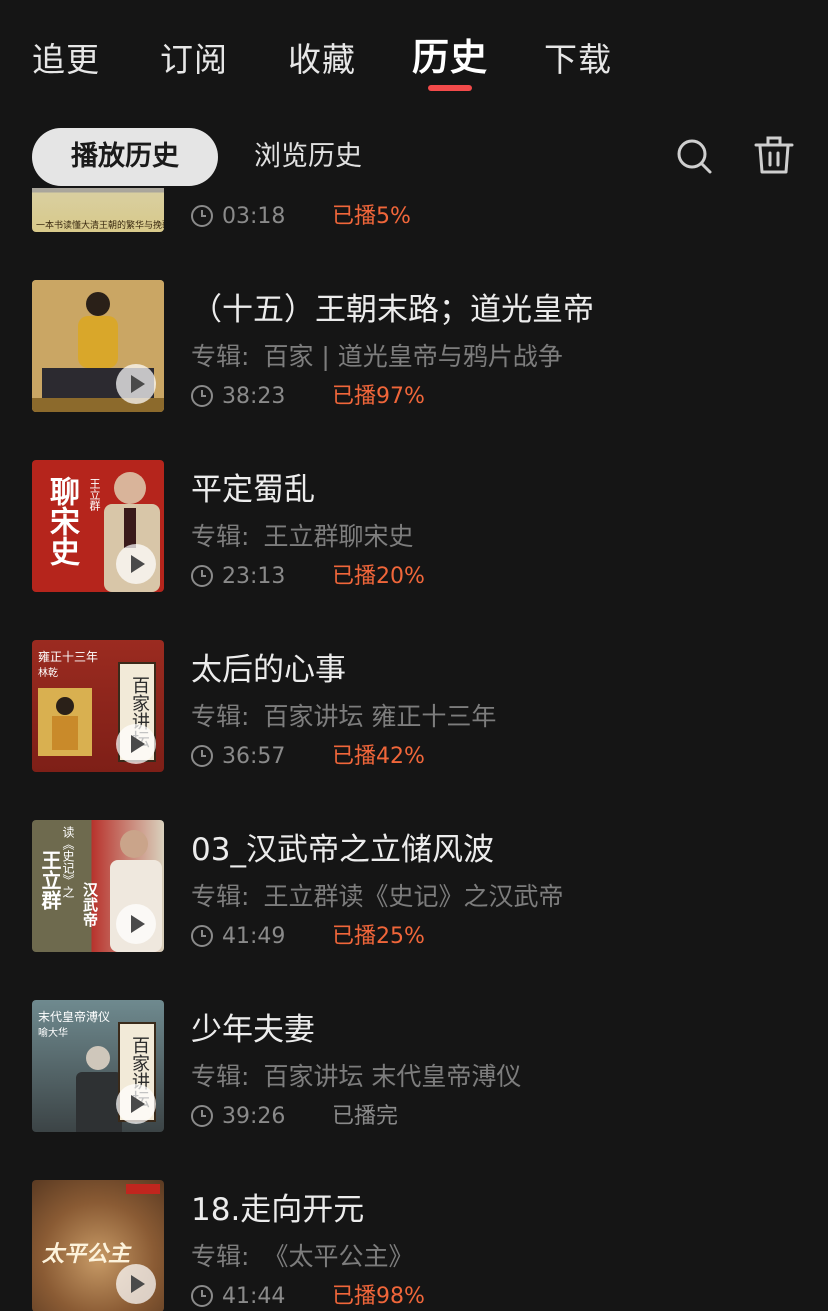 This screenshot has height=1311, width=828. Describe the element at coordinates (253, 1030) in the screenshot. I see `item-title: 少年夫妻` at that location.